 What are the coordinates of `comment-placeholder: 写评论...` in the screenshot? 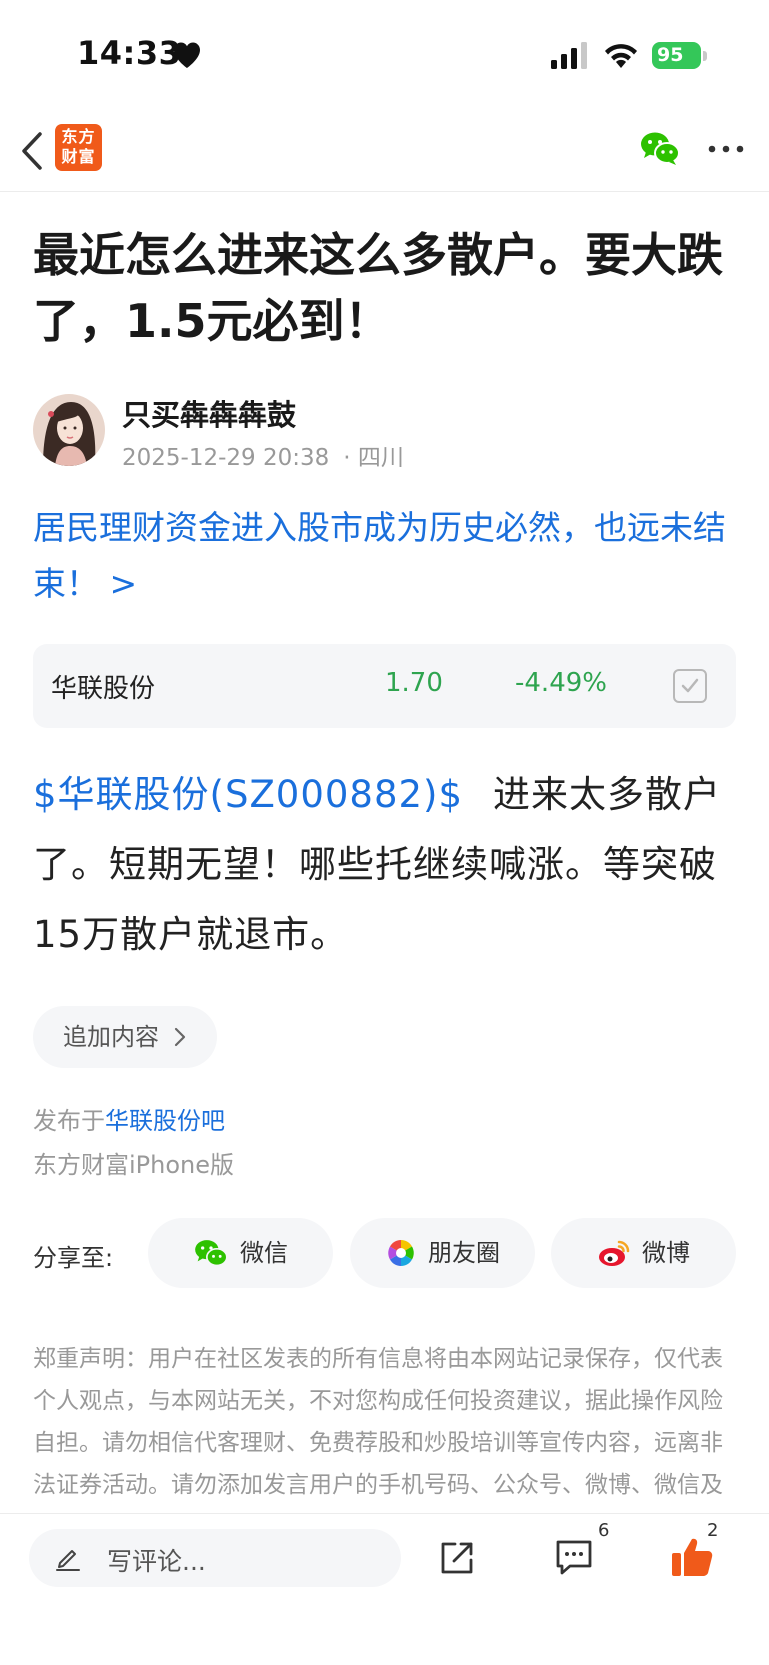 It's located at (156, 1561).